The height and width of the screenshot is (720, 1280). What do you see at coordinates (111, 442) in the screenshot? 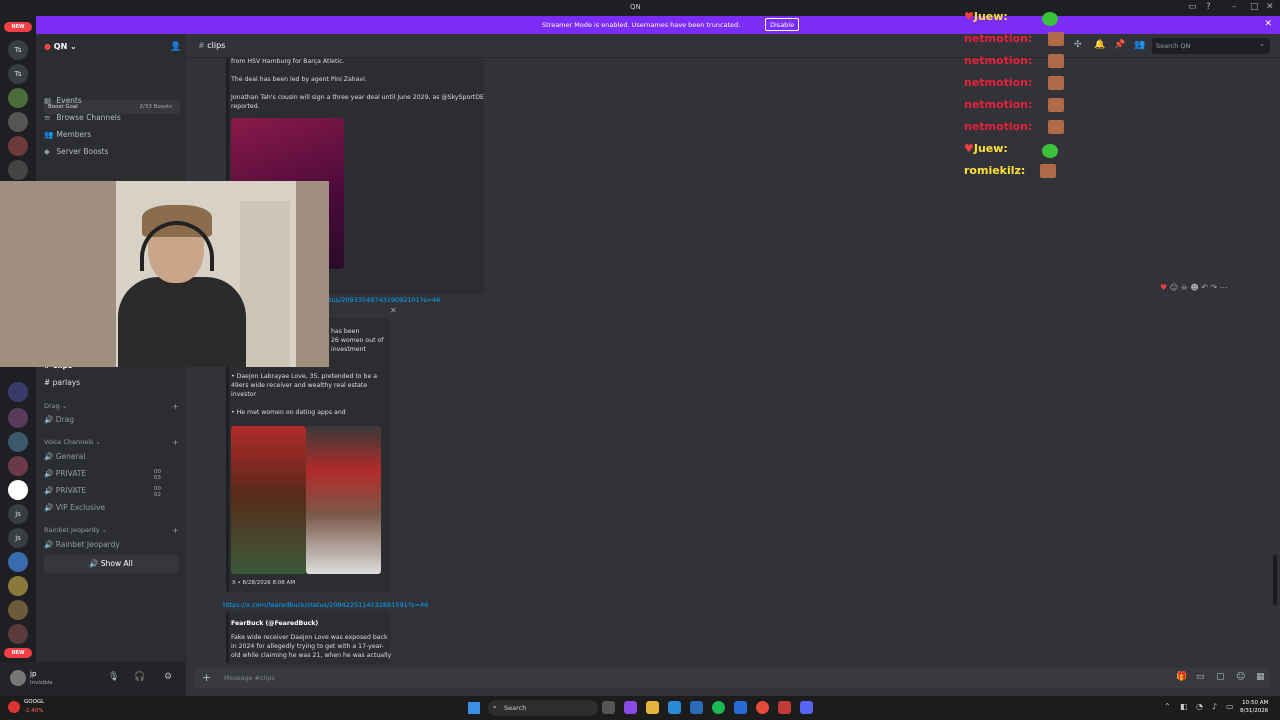
I see `category-voice-channels: Voice Channels ⌄ +` at bounding box center [111, 442].